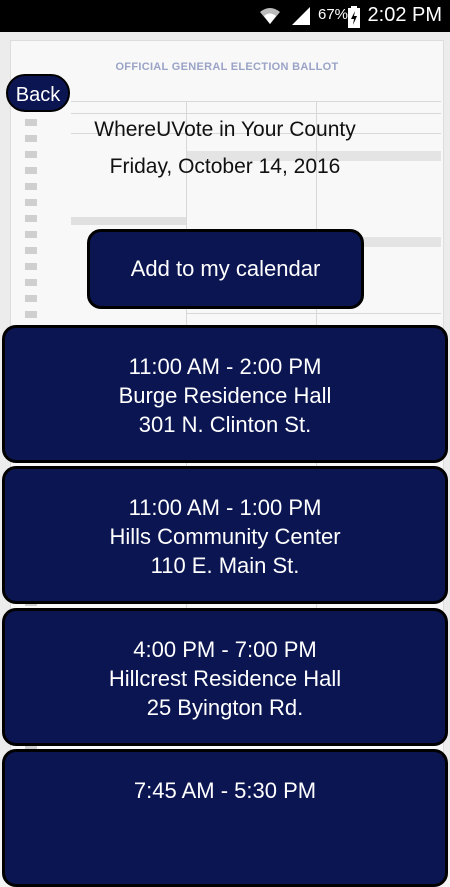 This screenshot has width=450, height=887. Describe the element at coordinates (225, 790) in the screenshot. I see `location-time: 7:45 AM - 5:30 PM` at that location.